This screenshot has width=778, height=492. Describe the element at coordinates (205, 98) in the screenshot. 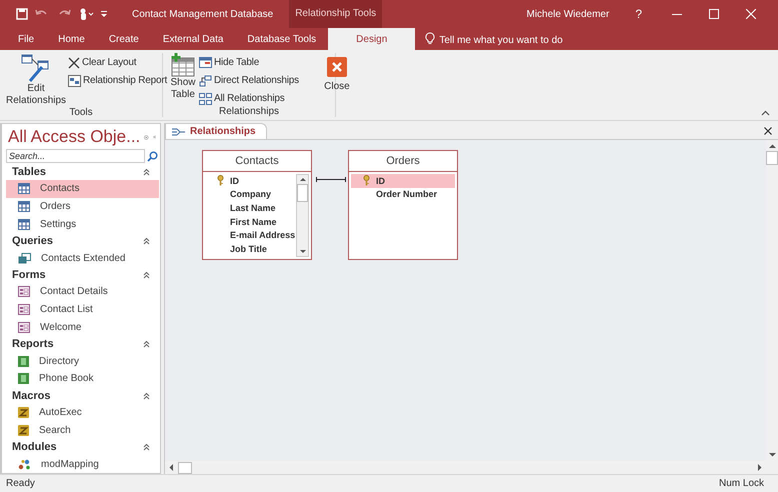

I see `grid-icon` at that location.